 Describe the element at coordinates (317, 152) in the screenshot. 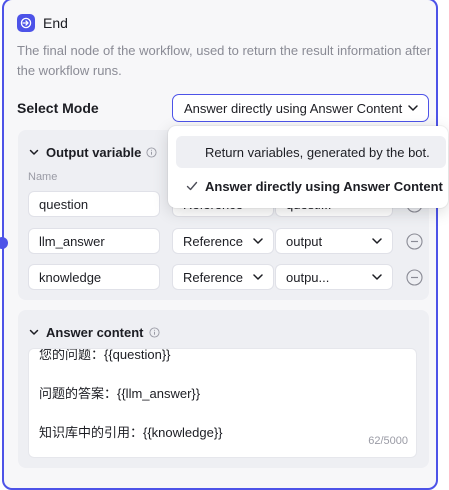

I see `menu-option-label: Return variables, generated by the bot.` at that location.